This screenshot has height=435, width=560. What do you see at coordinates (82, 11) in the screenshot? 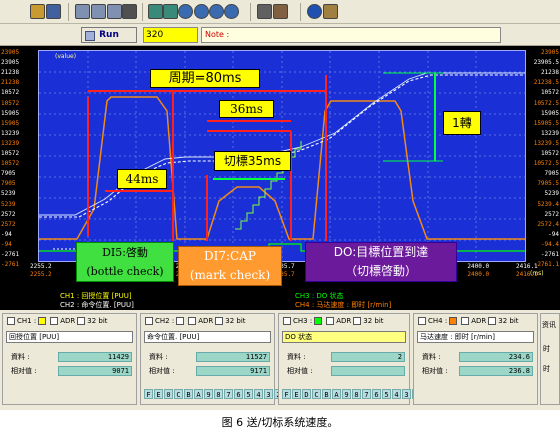
I see `zoom-in-icon` at bounding box center [82, 11].